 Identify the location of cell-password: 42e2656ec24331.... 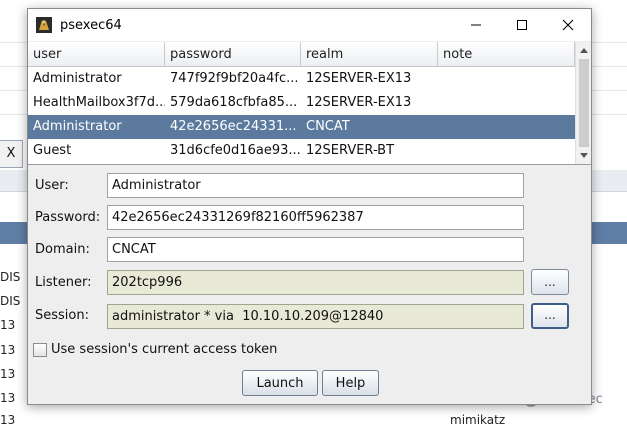
(233, 126).